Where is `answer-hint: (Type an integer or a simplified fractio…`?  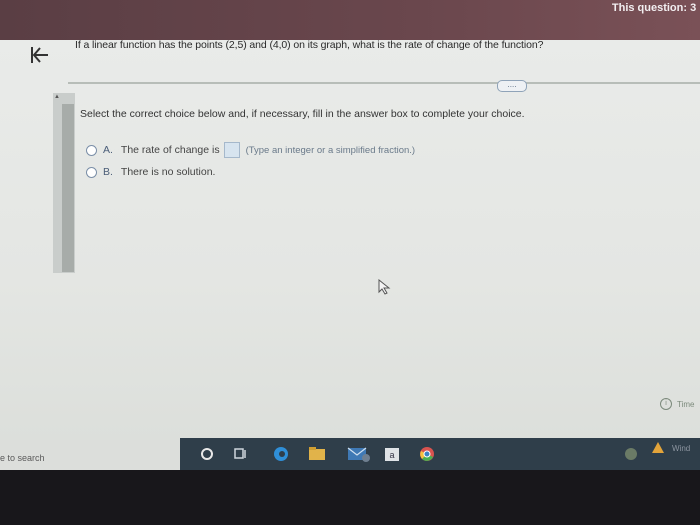
answer-hint: (Type an integer or a simplified fractio… is located at coordinates (330, 150).